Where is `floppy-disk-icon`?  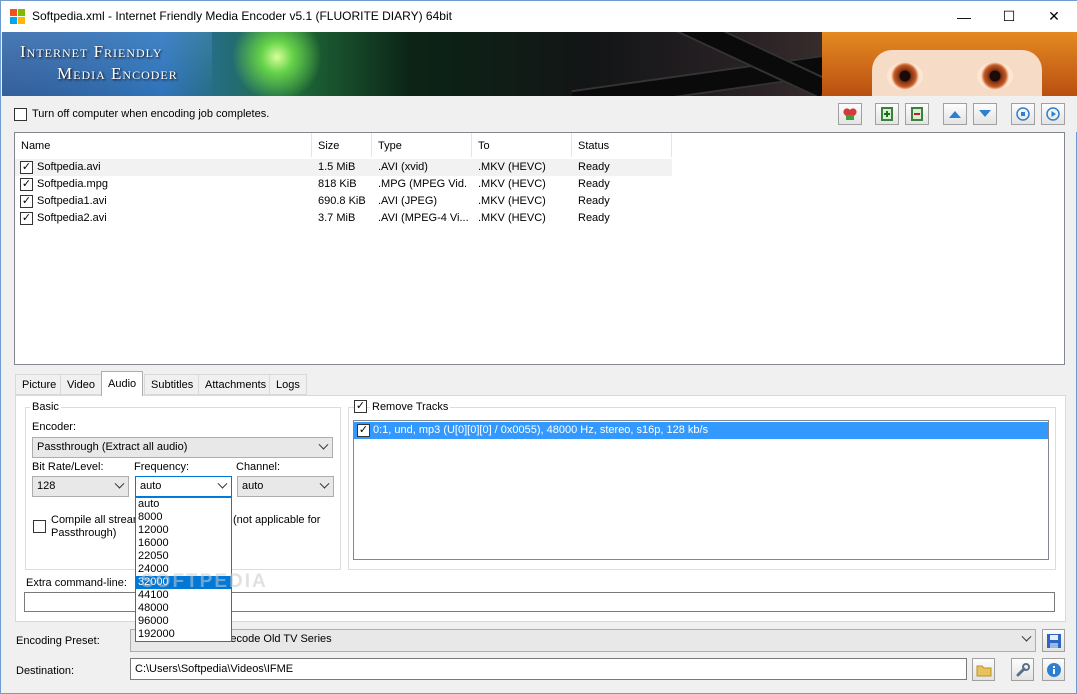 floppy-disk-icon is located at coordinates (1053, 640).